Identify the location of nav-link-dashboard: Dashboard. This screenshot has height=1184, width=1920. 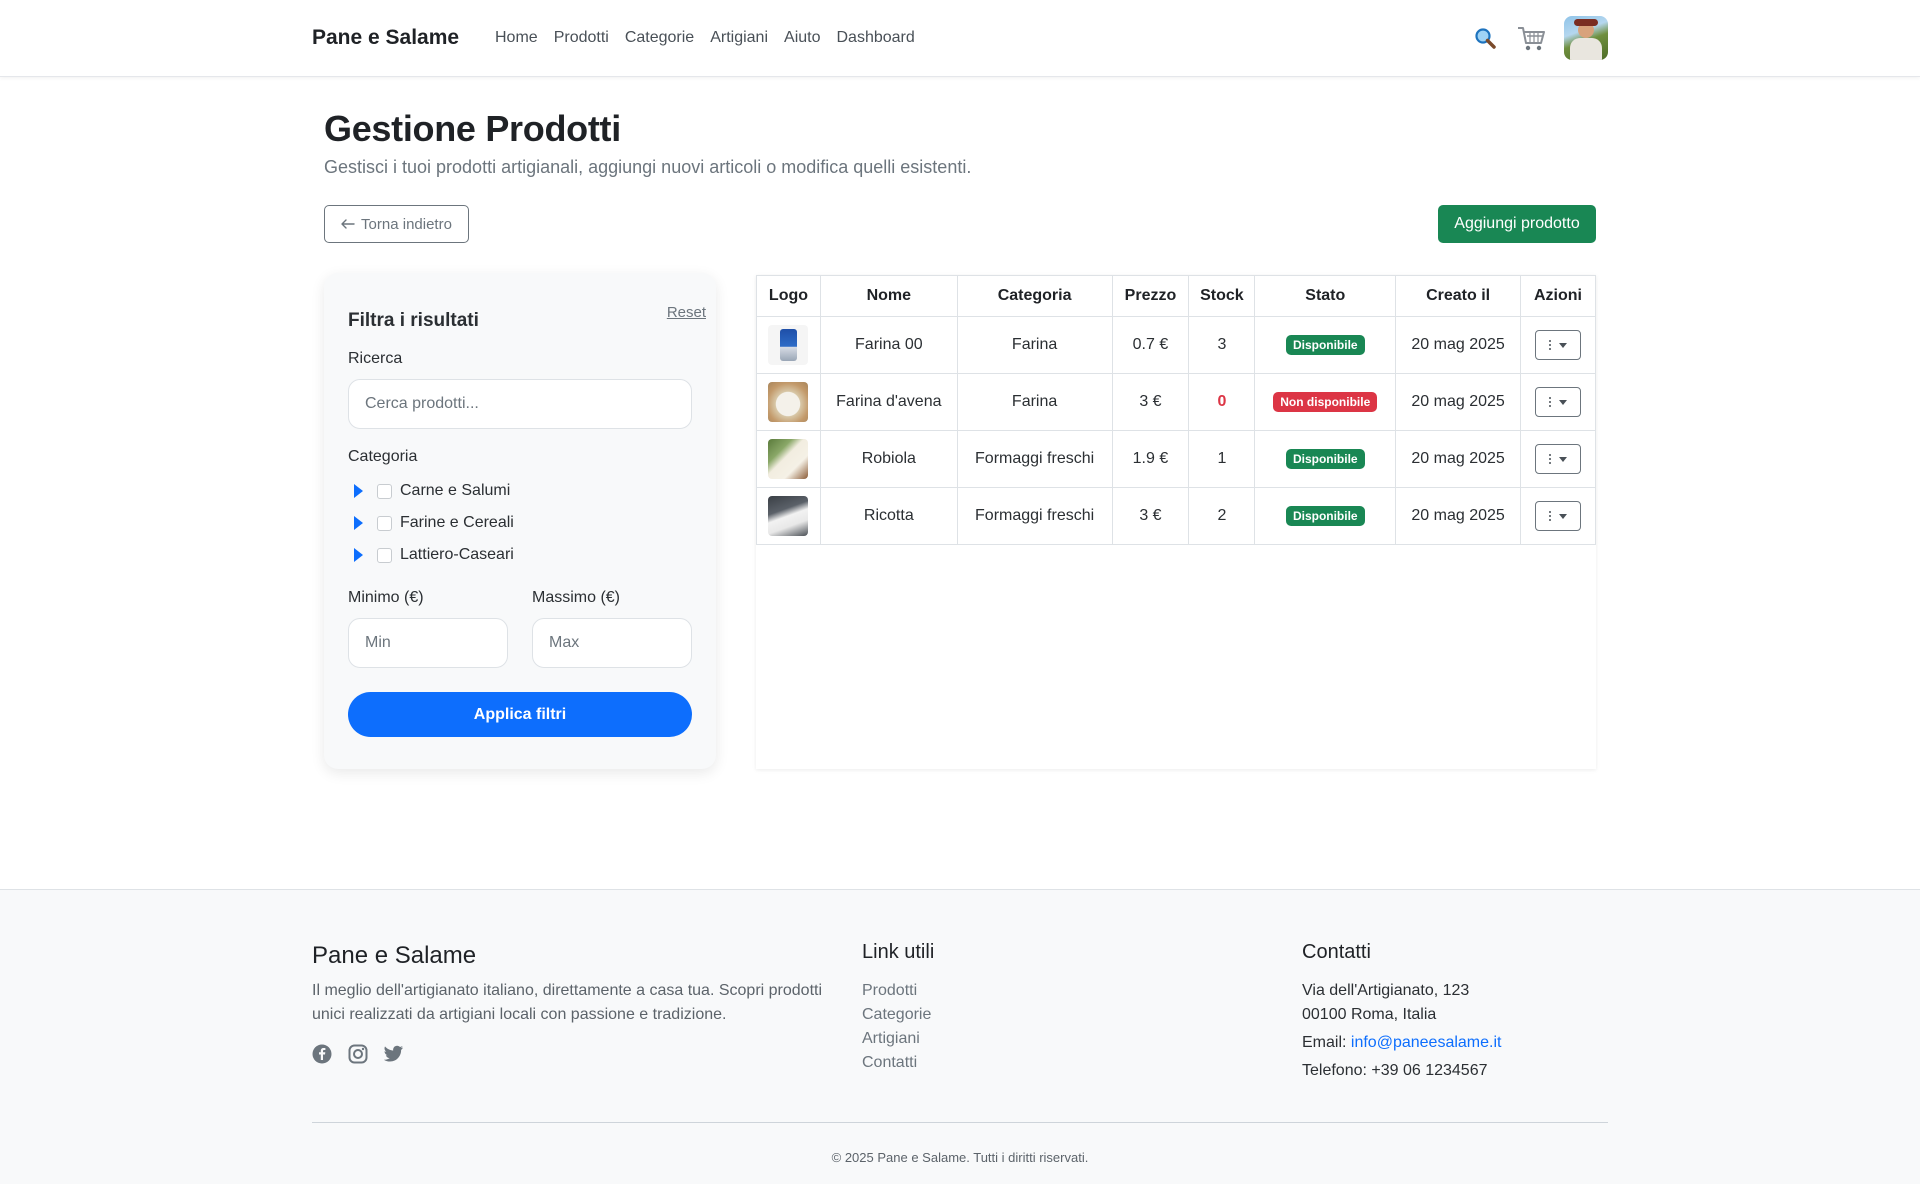
(875, 38).